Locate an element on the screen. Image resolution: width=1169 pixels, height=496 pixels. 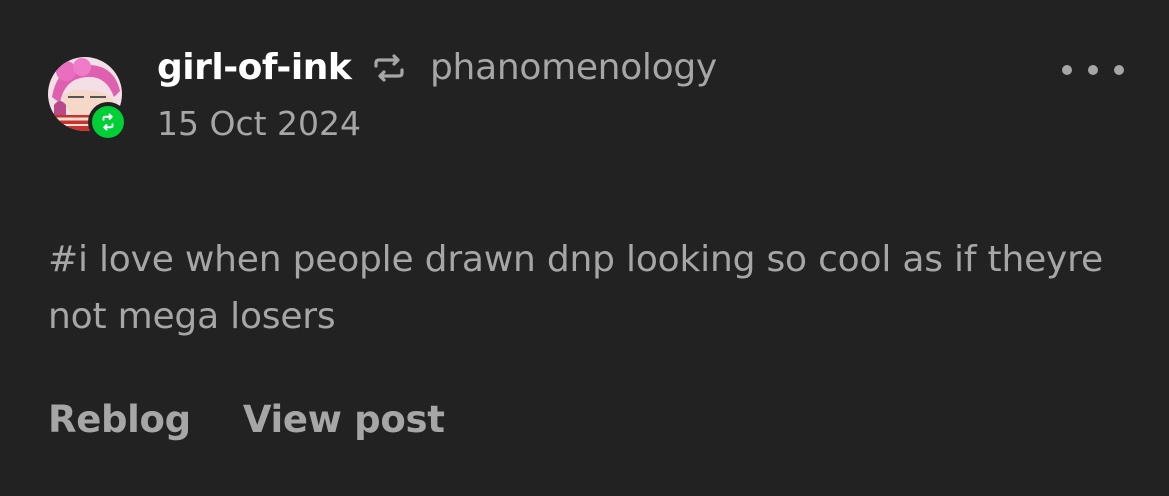
username-link: girl-of-ink is located at coordinates (254, 68).